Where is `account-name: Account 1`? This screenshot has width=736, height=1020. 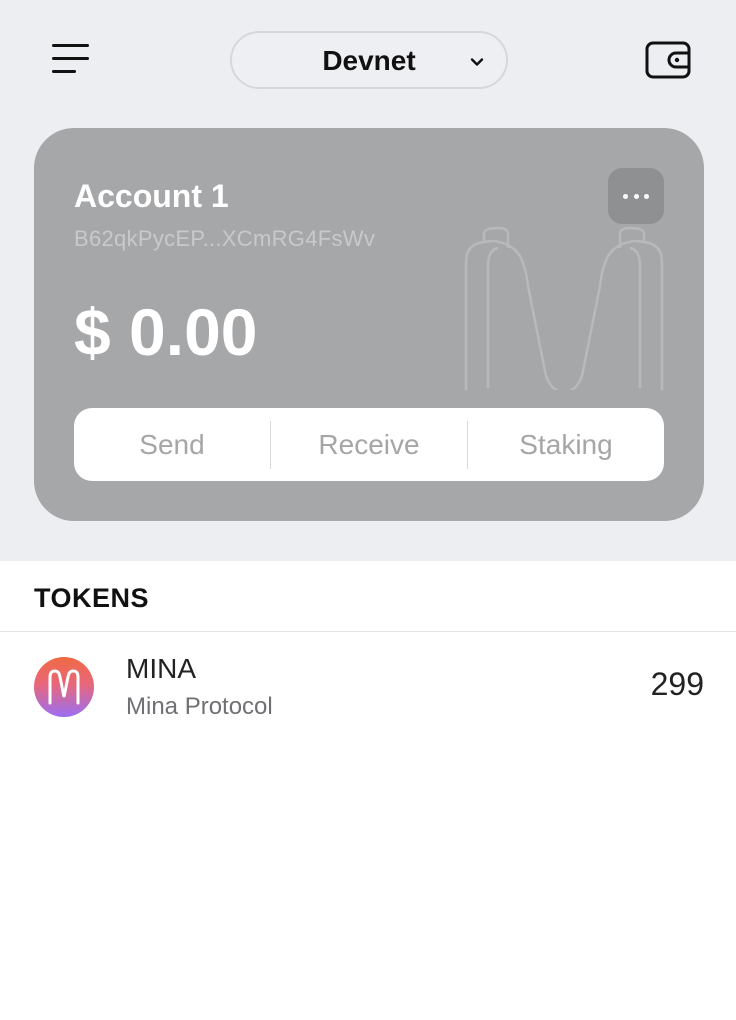 account-name: Account 1 is located at coordinates (151, 196).